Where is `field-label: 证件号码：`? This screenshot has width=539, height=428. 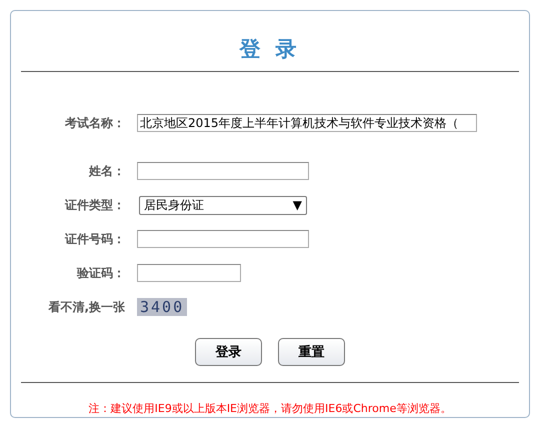 field-label: 证件号码： is located at coordinates (95, 239).